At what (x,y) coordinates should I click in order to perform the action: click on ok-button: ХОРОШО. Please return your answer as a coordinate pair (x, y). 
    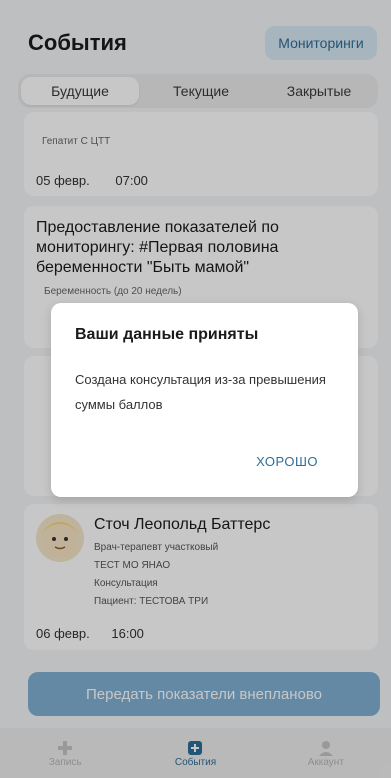
    Looking at the image, I should click on (287, 461).